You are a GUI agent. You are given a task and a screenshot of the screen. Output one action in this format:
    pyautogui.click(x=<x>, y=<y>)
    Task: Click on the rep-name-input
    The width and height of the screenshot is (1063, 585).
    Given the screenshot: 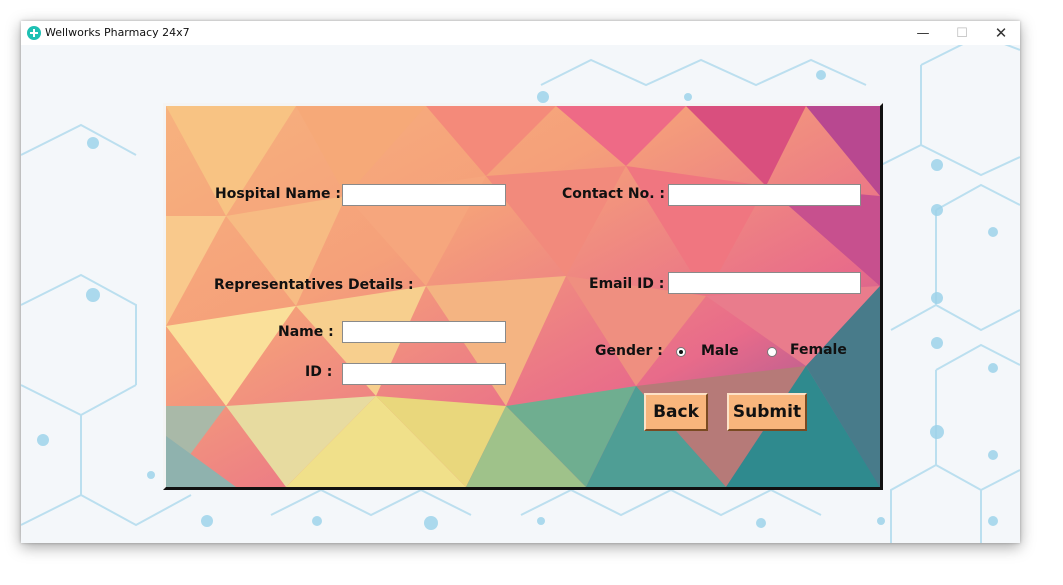 What is the action you would take?
    pyautogui.click(x=424, y=332)
    